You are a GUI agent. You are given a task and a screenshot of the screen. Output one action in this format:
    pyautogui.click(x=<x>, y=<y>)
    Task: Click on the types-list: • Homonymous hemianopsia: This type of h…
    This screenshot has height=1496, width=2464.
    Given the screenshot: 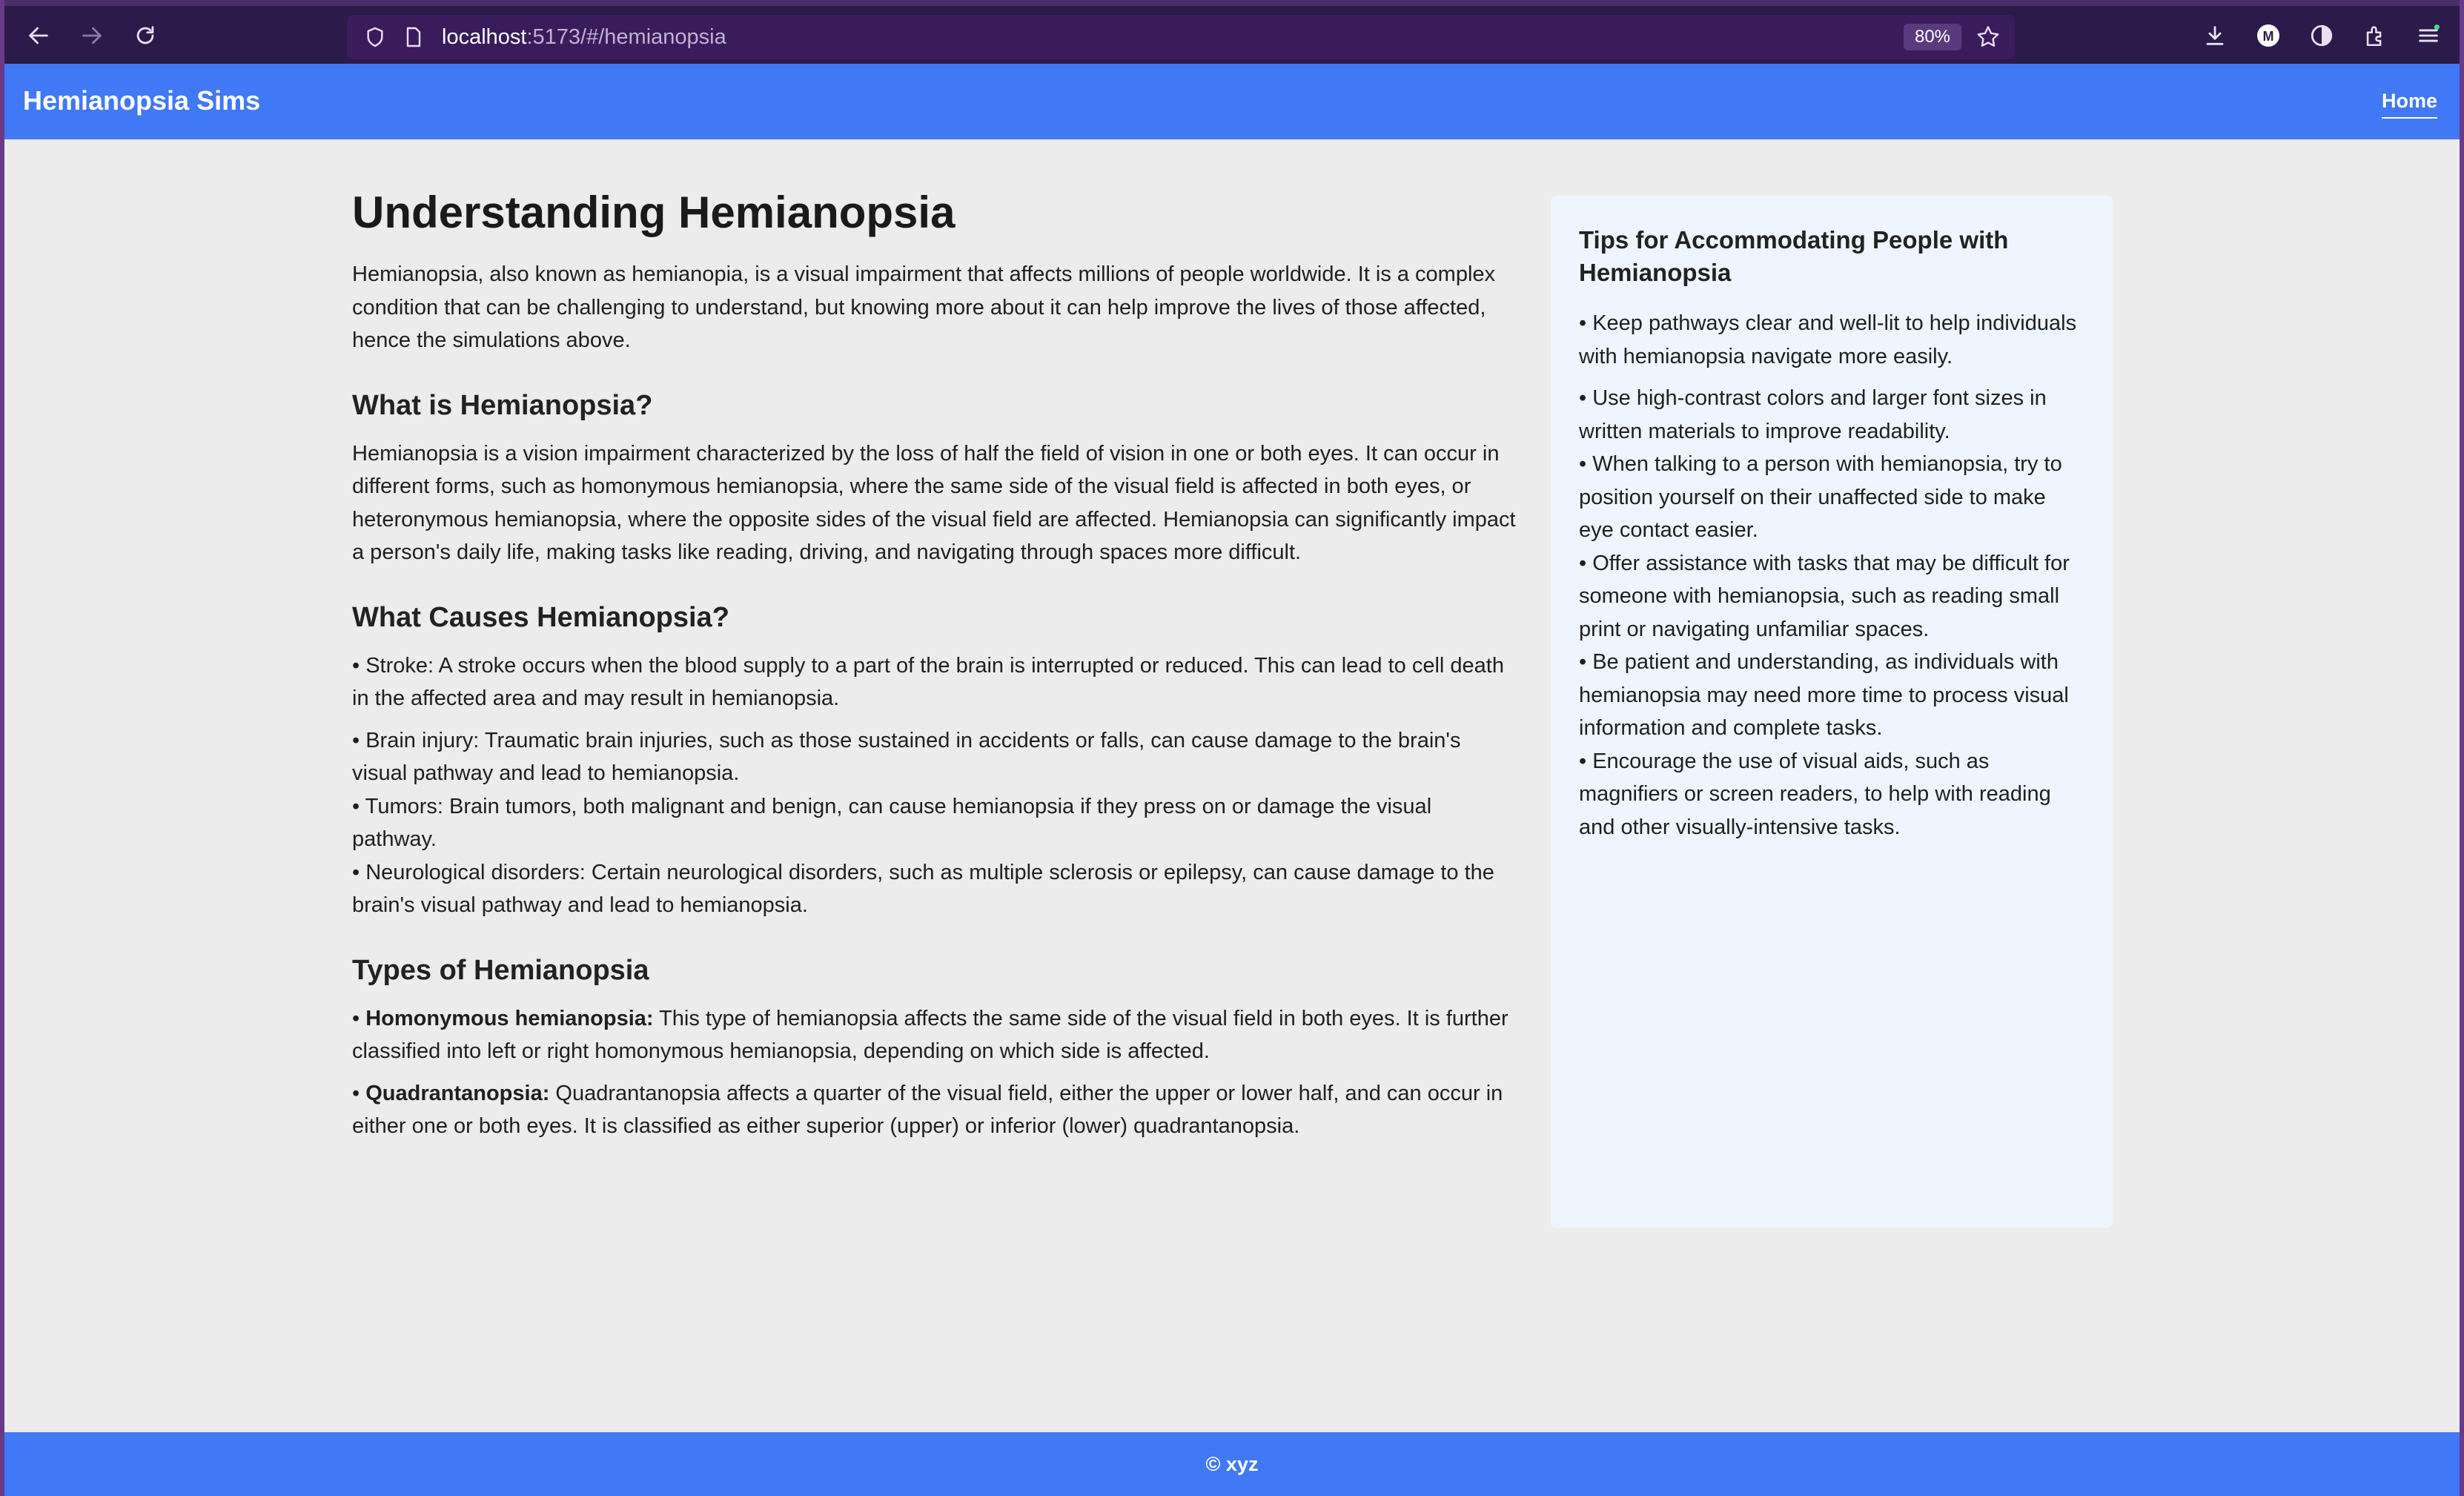 What is the action you would take?
    pyautogui.click(x=934, y=1072)
    